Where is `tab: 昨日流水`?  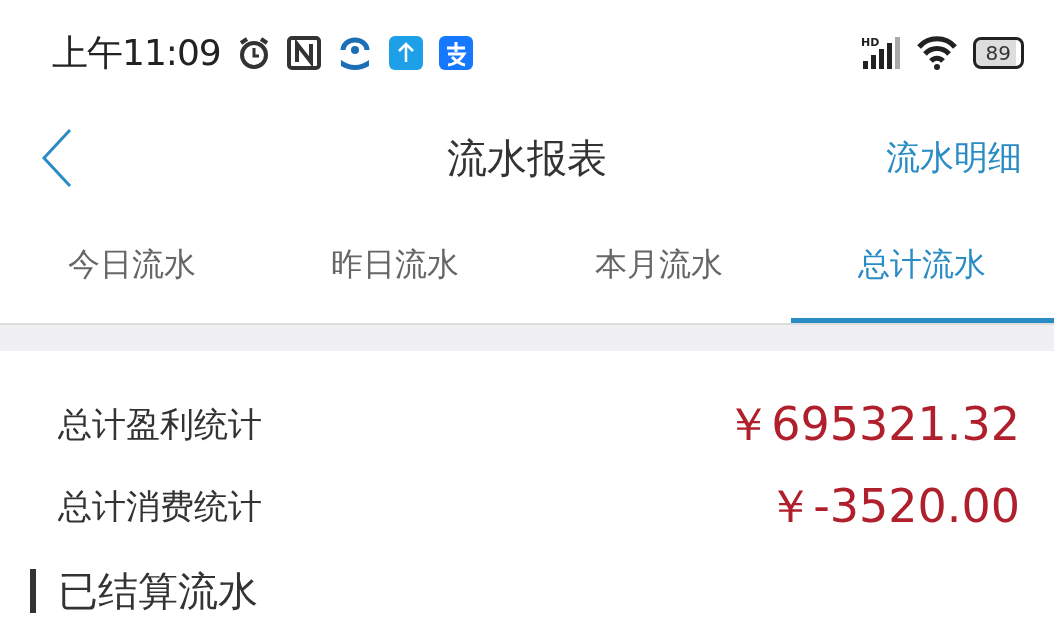
tab: 昨日流水 is located at coordinates (395, 266).